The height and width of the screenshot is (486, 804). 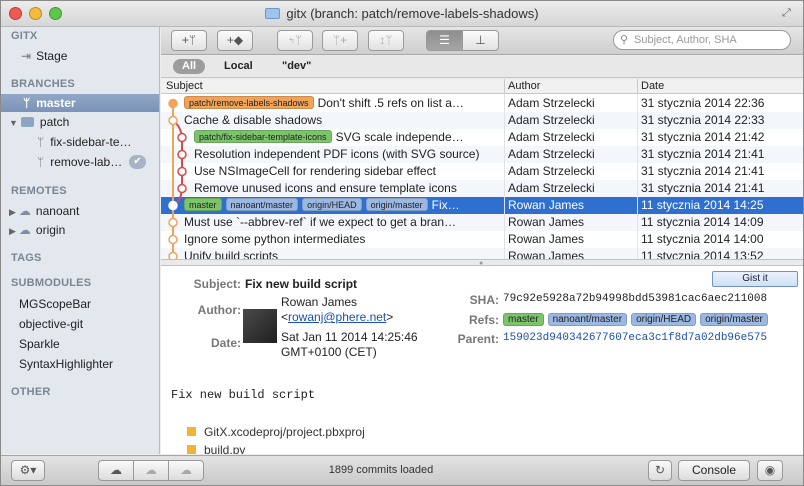 What do you see at coordinates (660, 470) in the screenshot?
I see `refresh-button: ↻` at bounding box center [660, 470].